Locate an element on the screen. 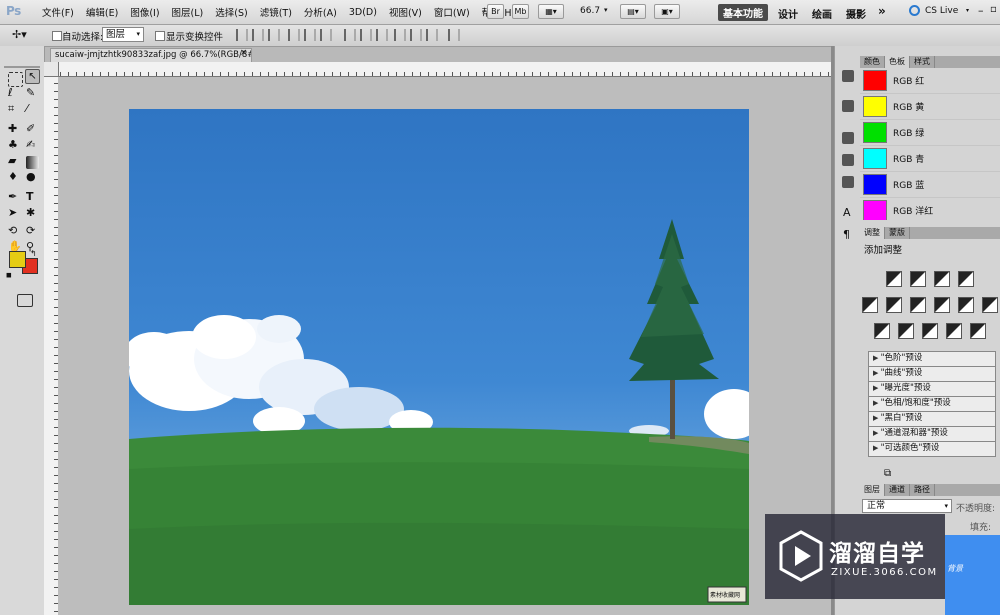  eyedropper-tool-icon: ⁄ is located at coordinates (27, 108).